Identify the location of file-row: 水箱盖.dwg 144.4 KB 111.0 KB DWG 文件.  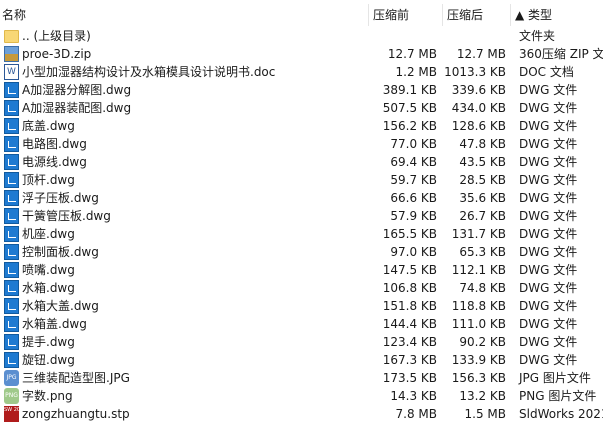
(301, 324).